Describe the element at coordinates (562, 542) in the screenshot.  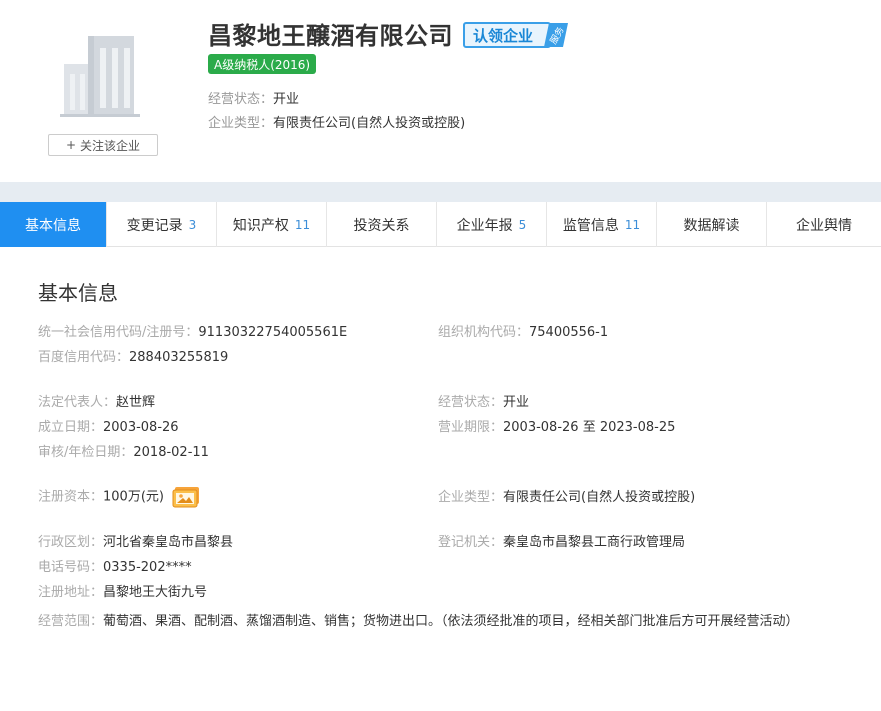
I see `registration-authority-field: 登记机关：秦皇岛市昌黎县工商行政管理局` at that location.